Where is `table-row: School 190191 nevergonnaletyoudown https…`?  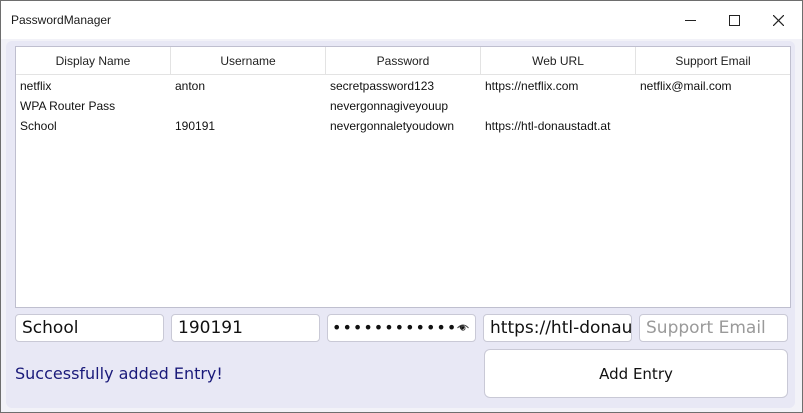 table-row: School 190191 nevergonnaletyoudown https… is located at coordinates (403, 126).